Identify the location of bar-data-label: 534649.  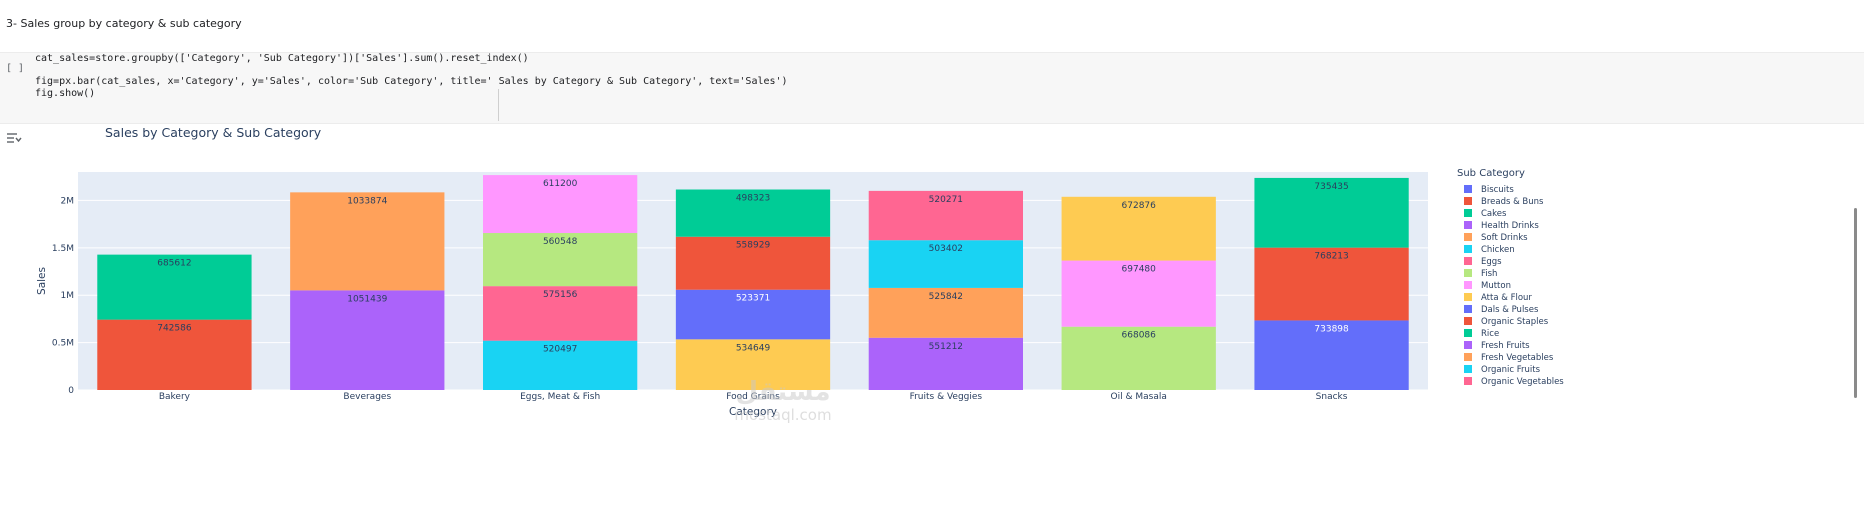
(753, 348).